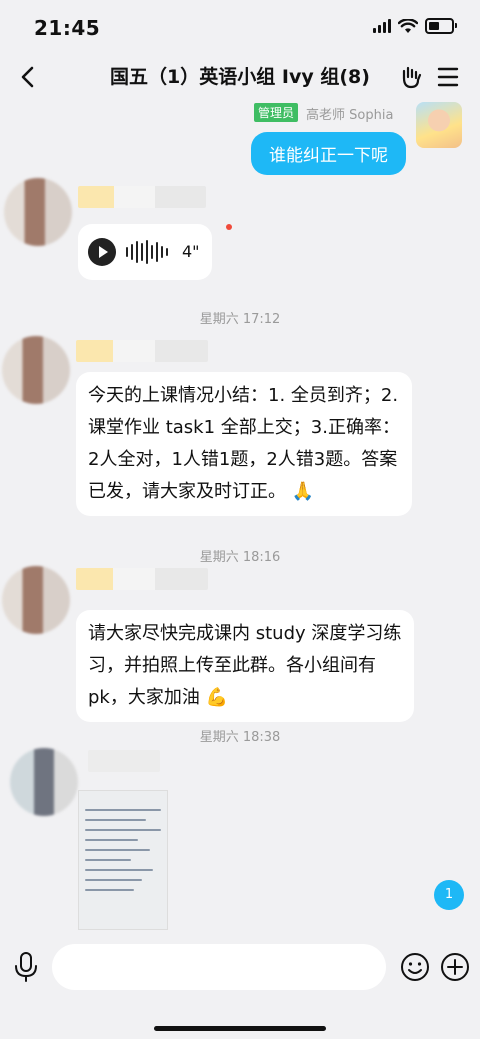 This screenshot has height=1039, width=480. What do you see at coordinates (382, 26) in the screenshot?
I see `signal-icon` at bounding box center [382, 26].